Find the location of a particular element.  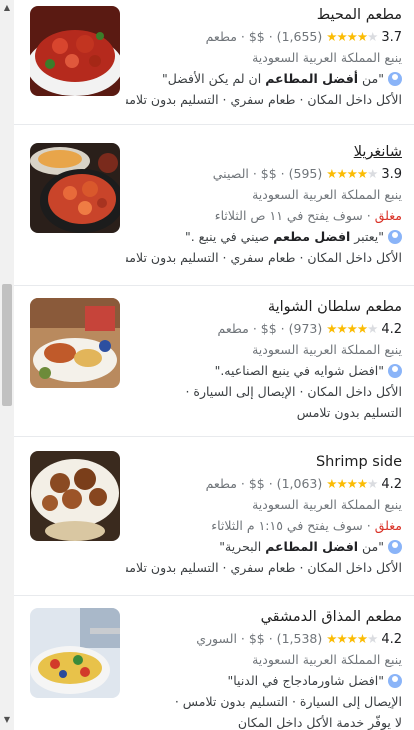

review-count: (1,063) is located at coordinates (299, 483).